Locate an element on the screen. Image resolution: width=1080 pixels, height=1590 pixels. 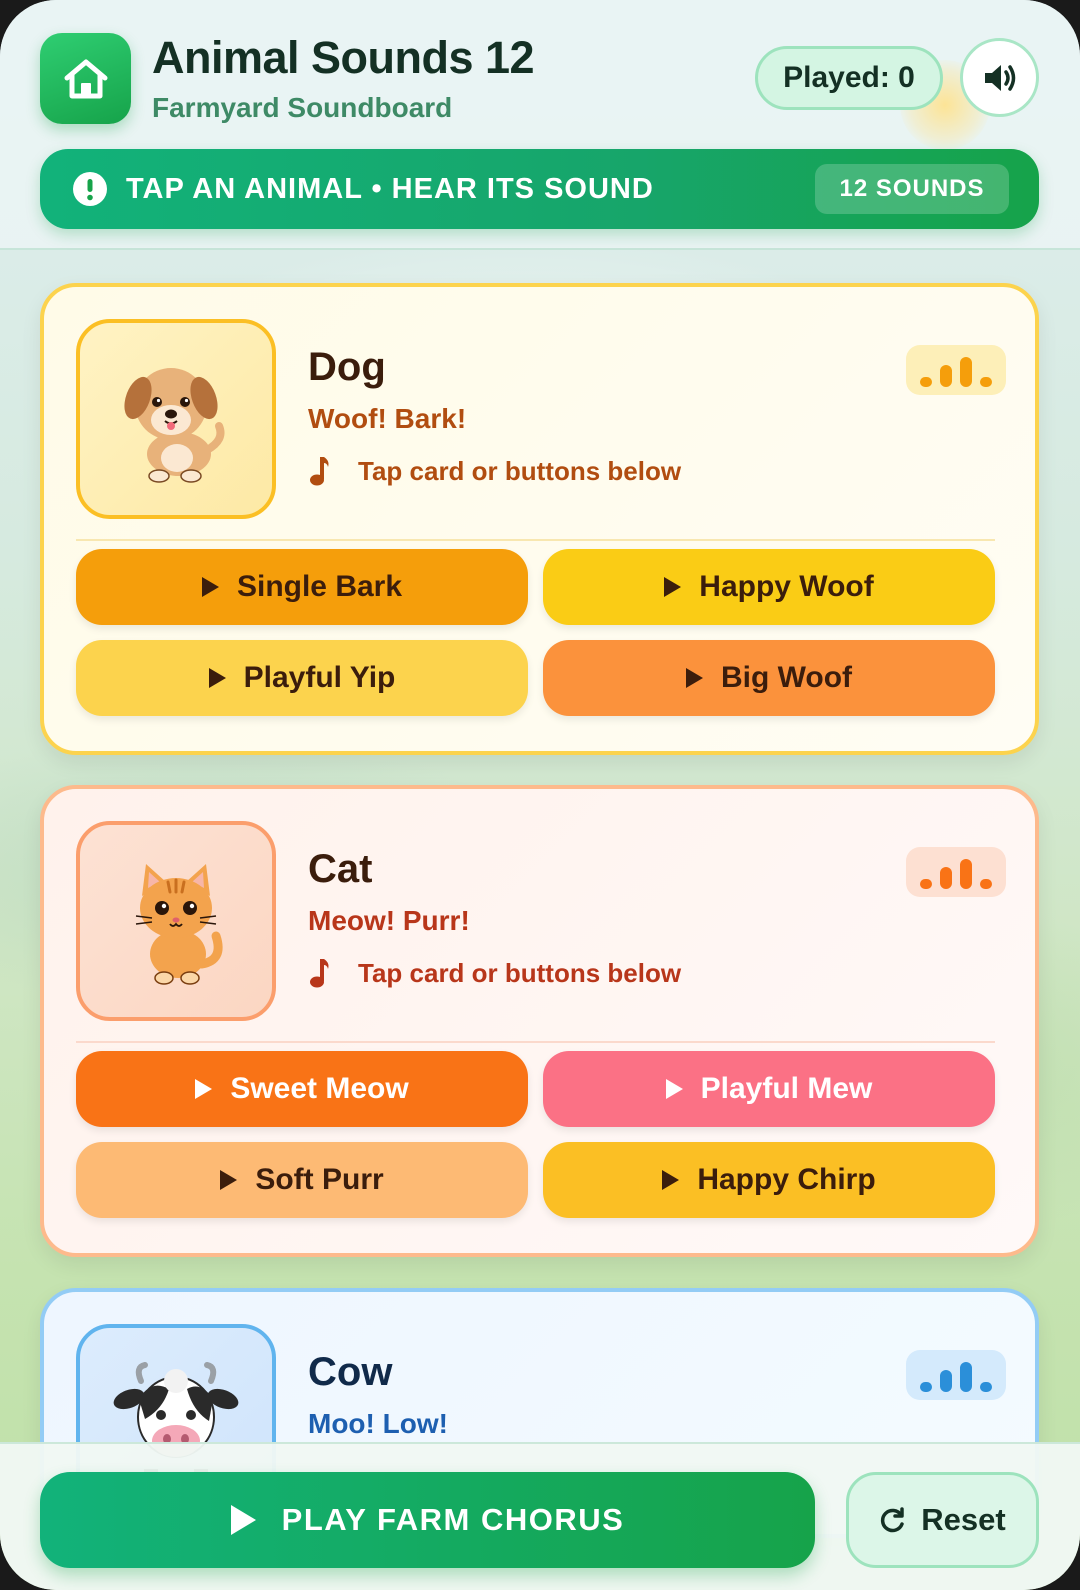
home-button is located at coordinates (85, 78).